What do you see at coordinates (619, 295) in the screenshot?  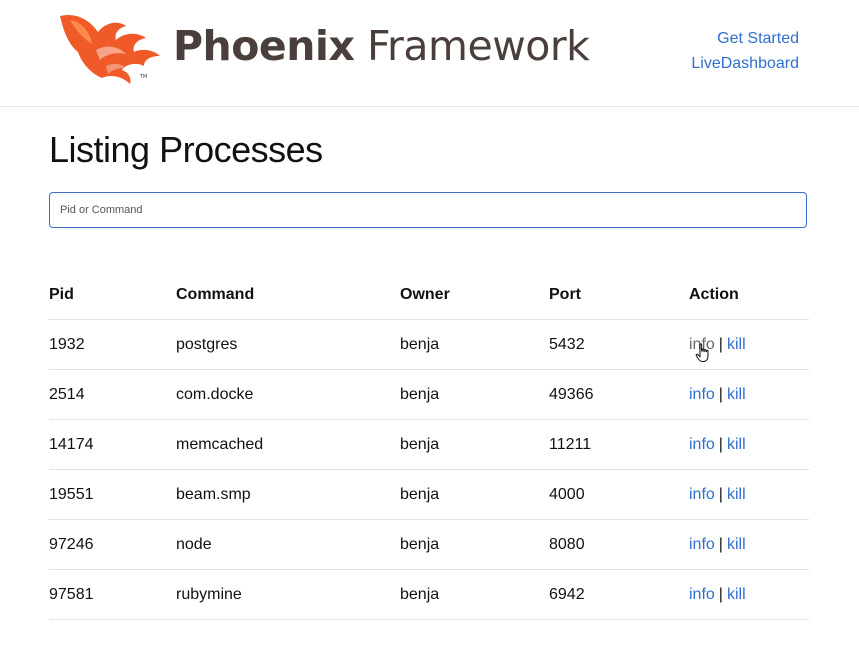 I see `column-header-port: Port` at bounding box center [619, 295].